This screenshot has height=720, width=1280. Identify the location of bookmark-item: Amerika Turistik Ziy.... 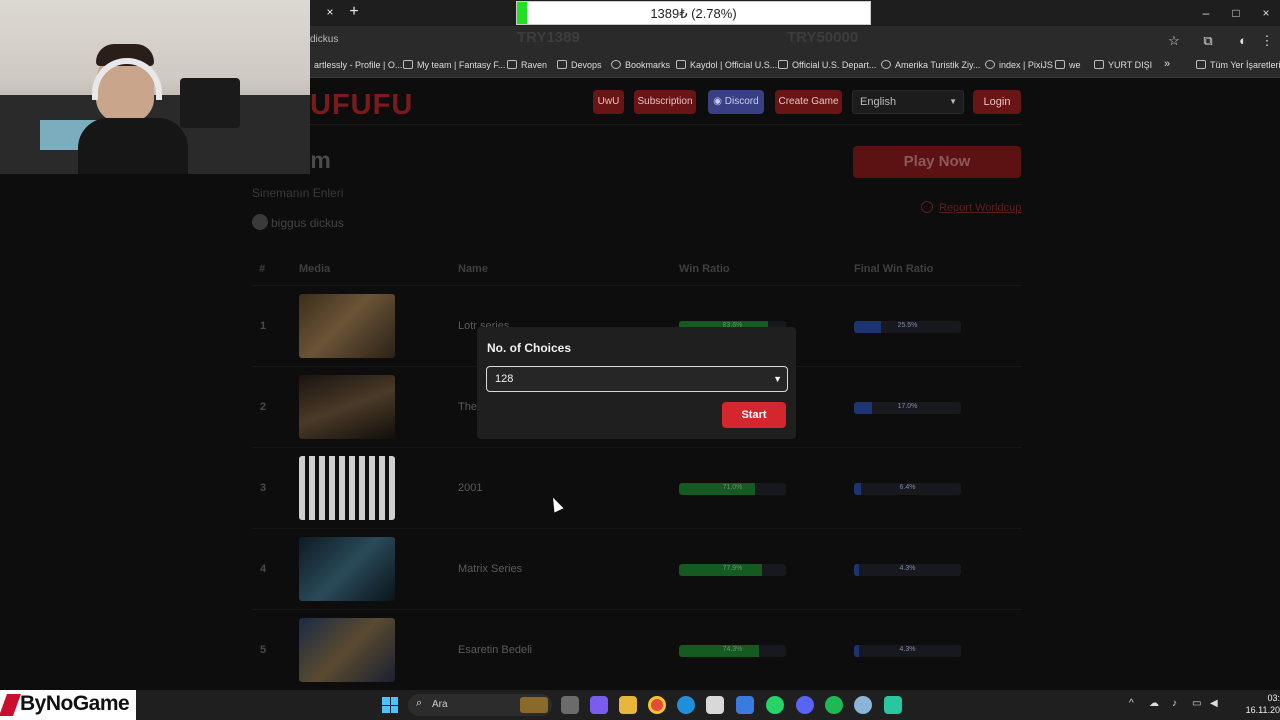
(930, 65).